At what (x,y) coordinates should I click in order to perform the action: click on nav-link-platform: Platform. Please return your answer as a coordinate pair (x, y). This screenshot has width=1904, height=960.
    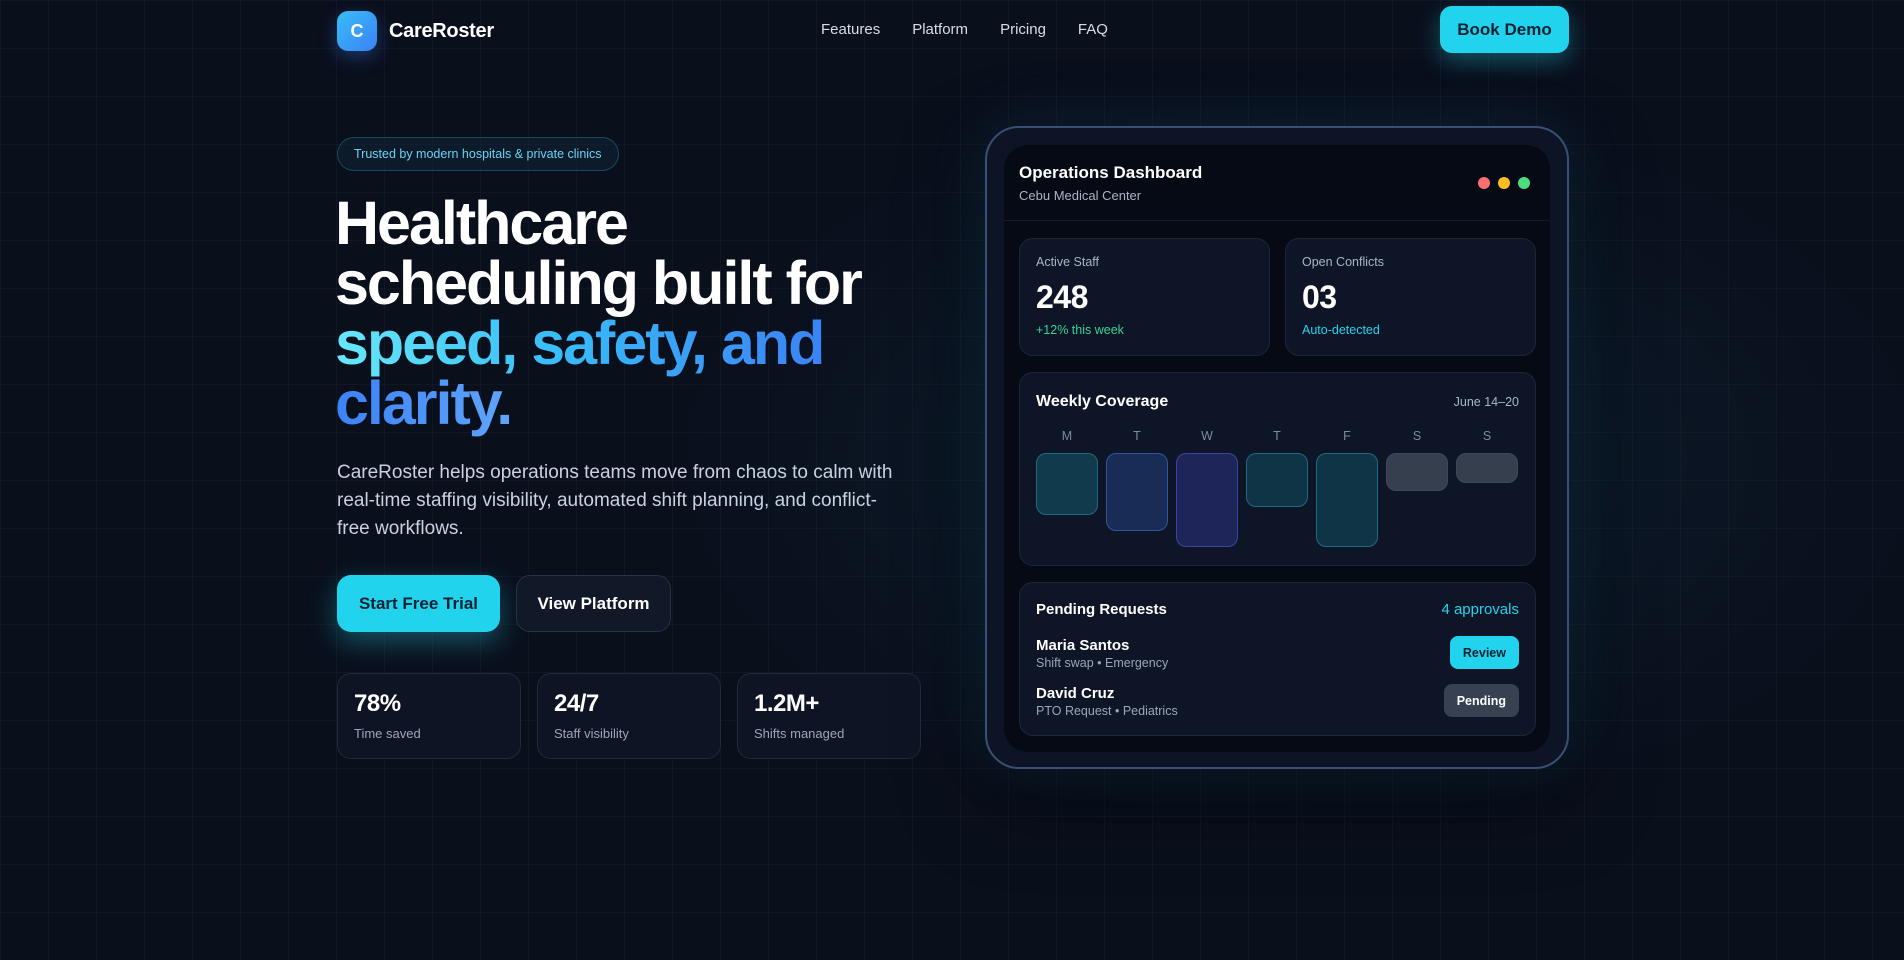
    Looking at the image, I should click on (940, 29).